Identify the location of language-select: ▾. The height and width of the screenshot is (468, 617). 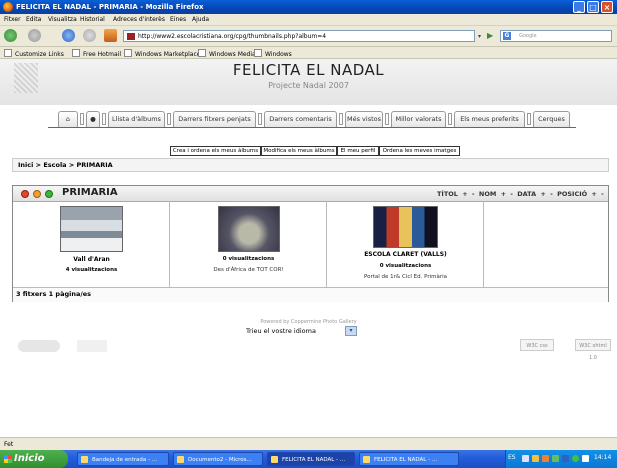
(351, 331).